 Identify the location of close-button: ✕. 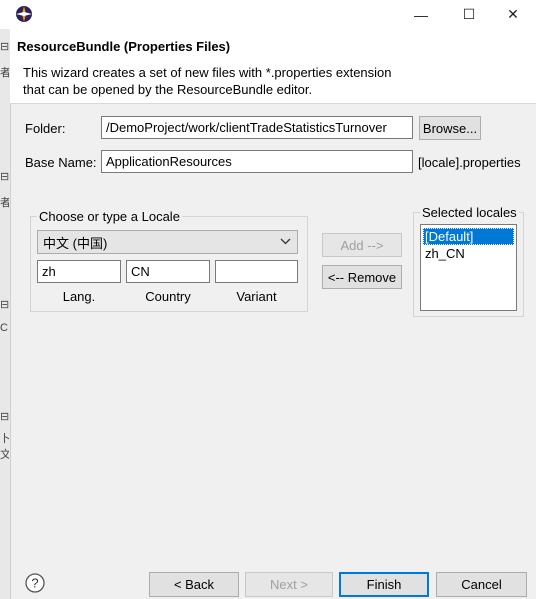
(513, 14).